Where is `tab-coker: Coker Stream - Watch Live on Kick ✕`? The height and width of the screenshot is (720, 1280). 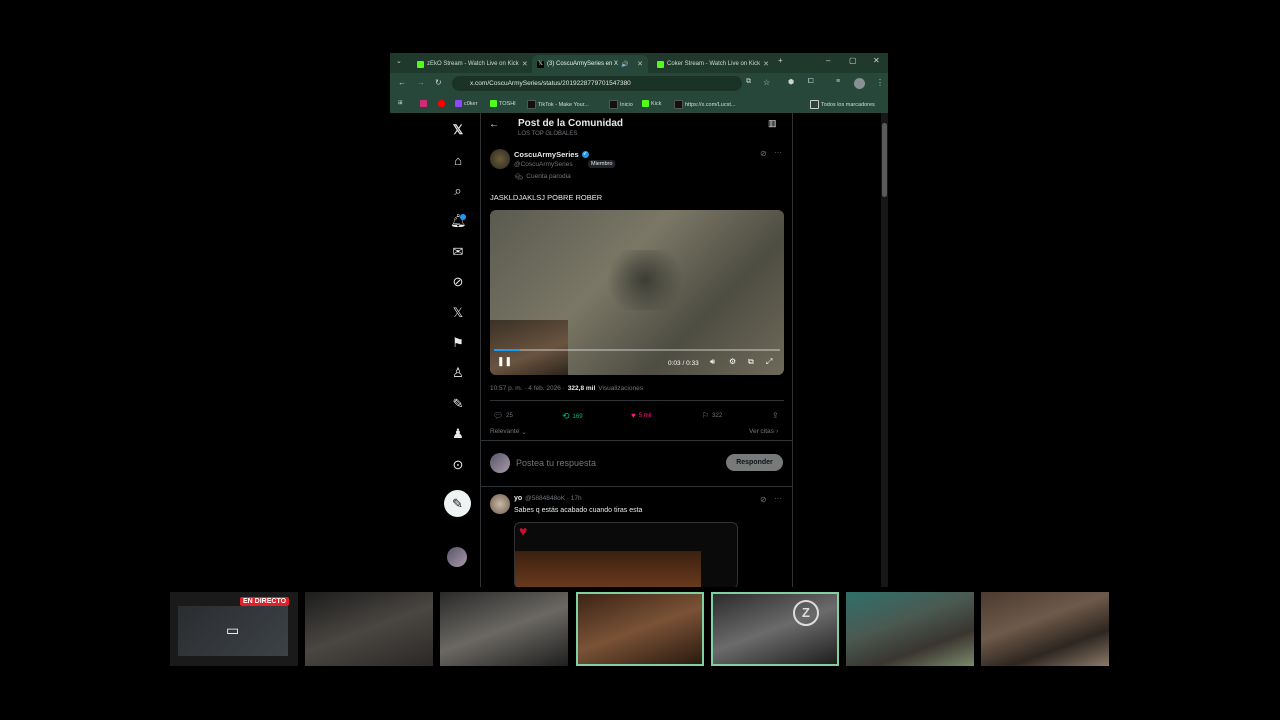
tab-coker: Coker Stream - Watch Live on Kick ✕ is located at coordinates (710, 64).